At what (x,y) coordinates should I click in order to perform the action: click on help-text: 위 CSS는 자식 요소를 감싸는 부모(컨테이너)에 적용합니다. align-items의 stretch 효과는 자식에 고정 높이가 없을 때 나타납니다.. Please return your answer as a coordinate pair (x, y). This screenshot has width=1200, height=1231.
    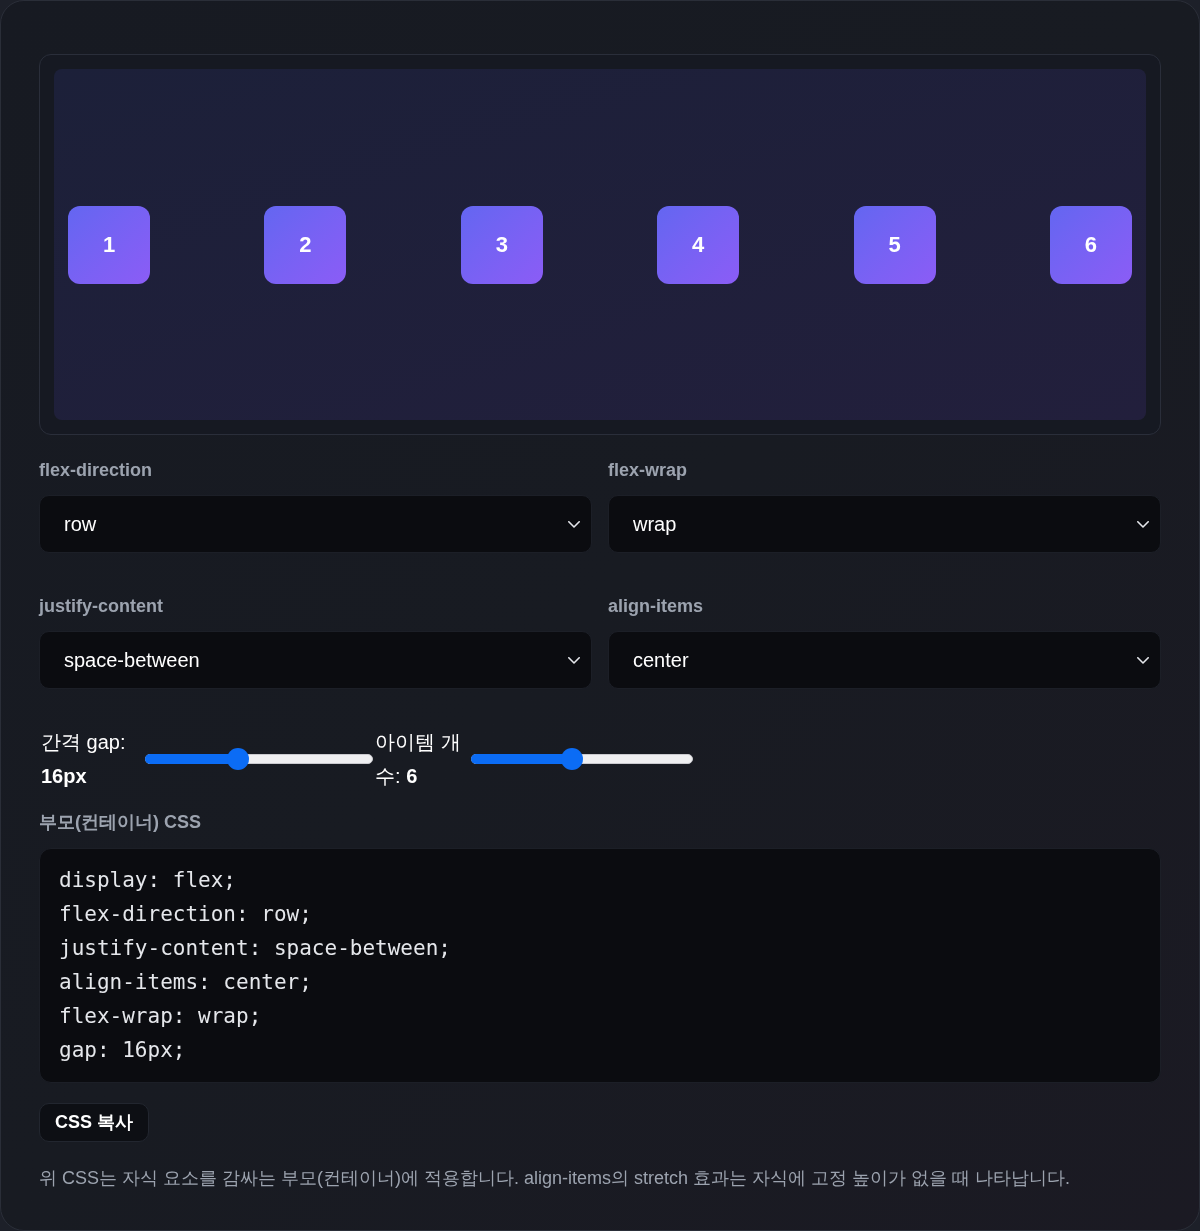
    Looking at the image, I should click on (555, 1178).